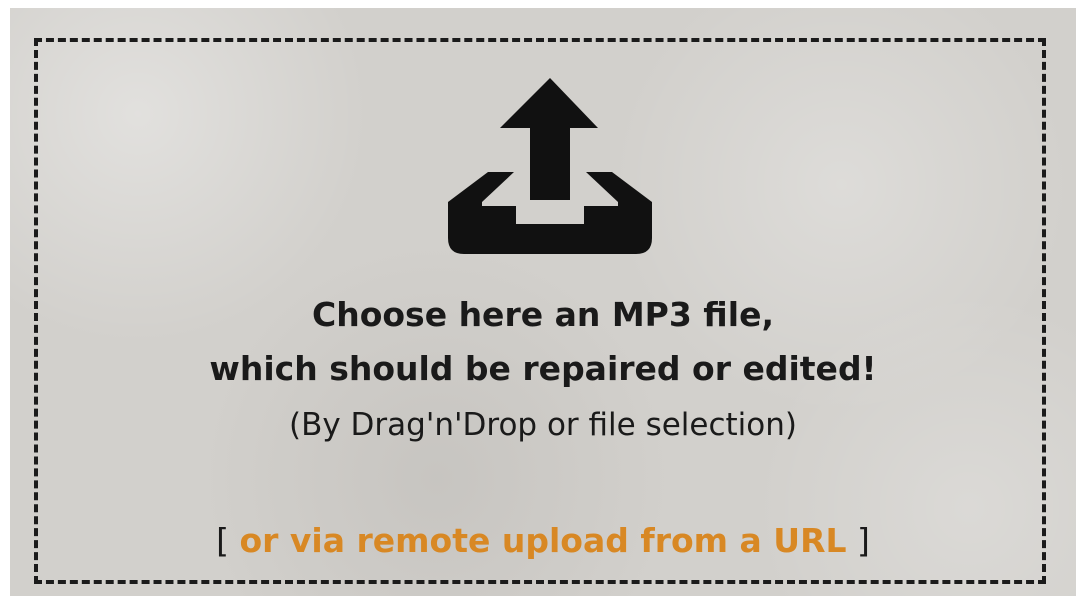 This screenshot has width=1084, height=606. What do you see at coordinates (228, 540) in the screenshot?
I see `bracket-open: [` at bounding box center [228, 540].